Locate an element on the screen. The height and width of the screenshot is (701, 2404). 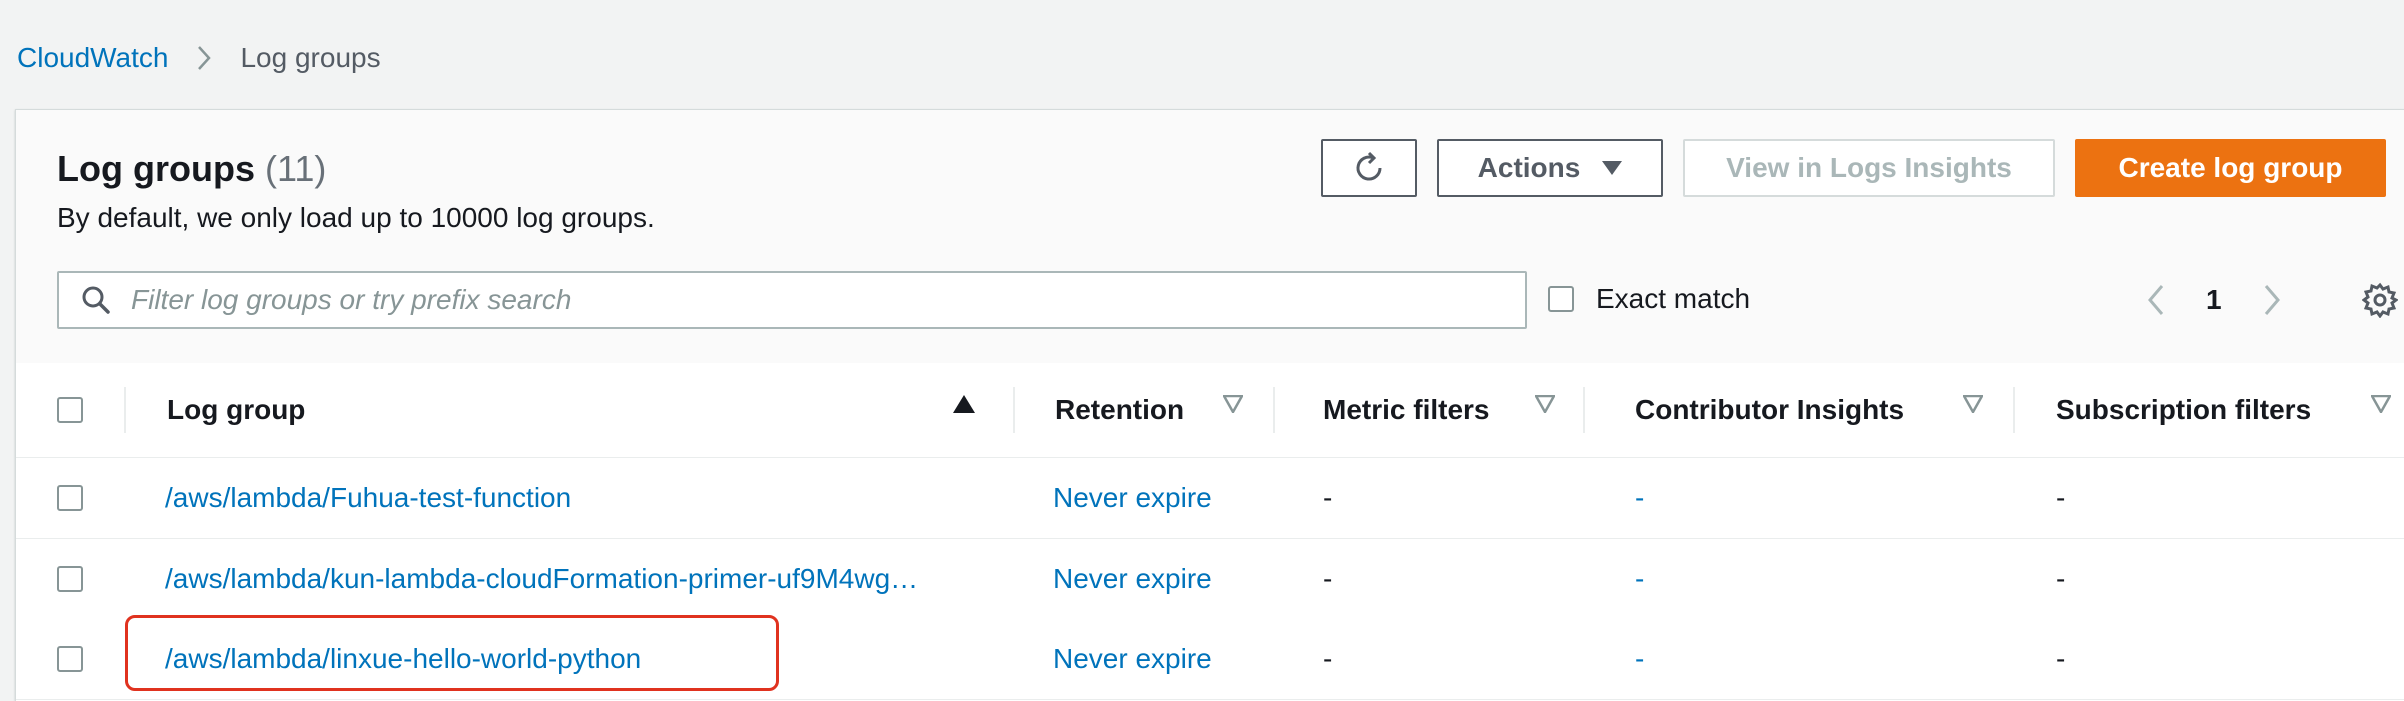
pagination: 1 is located at coordinates (2214, 300).